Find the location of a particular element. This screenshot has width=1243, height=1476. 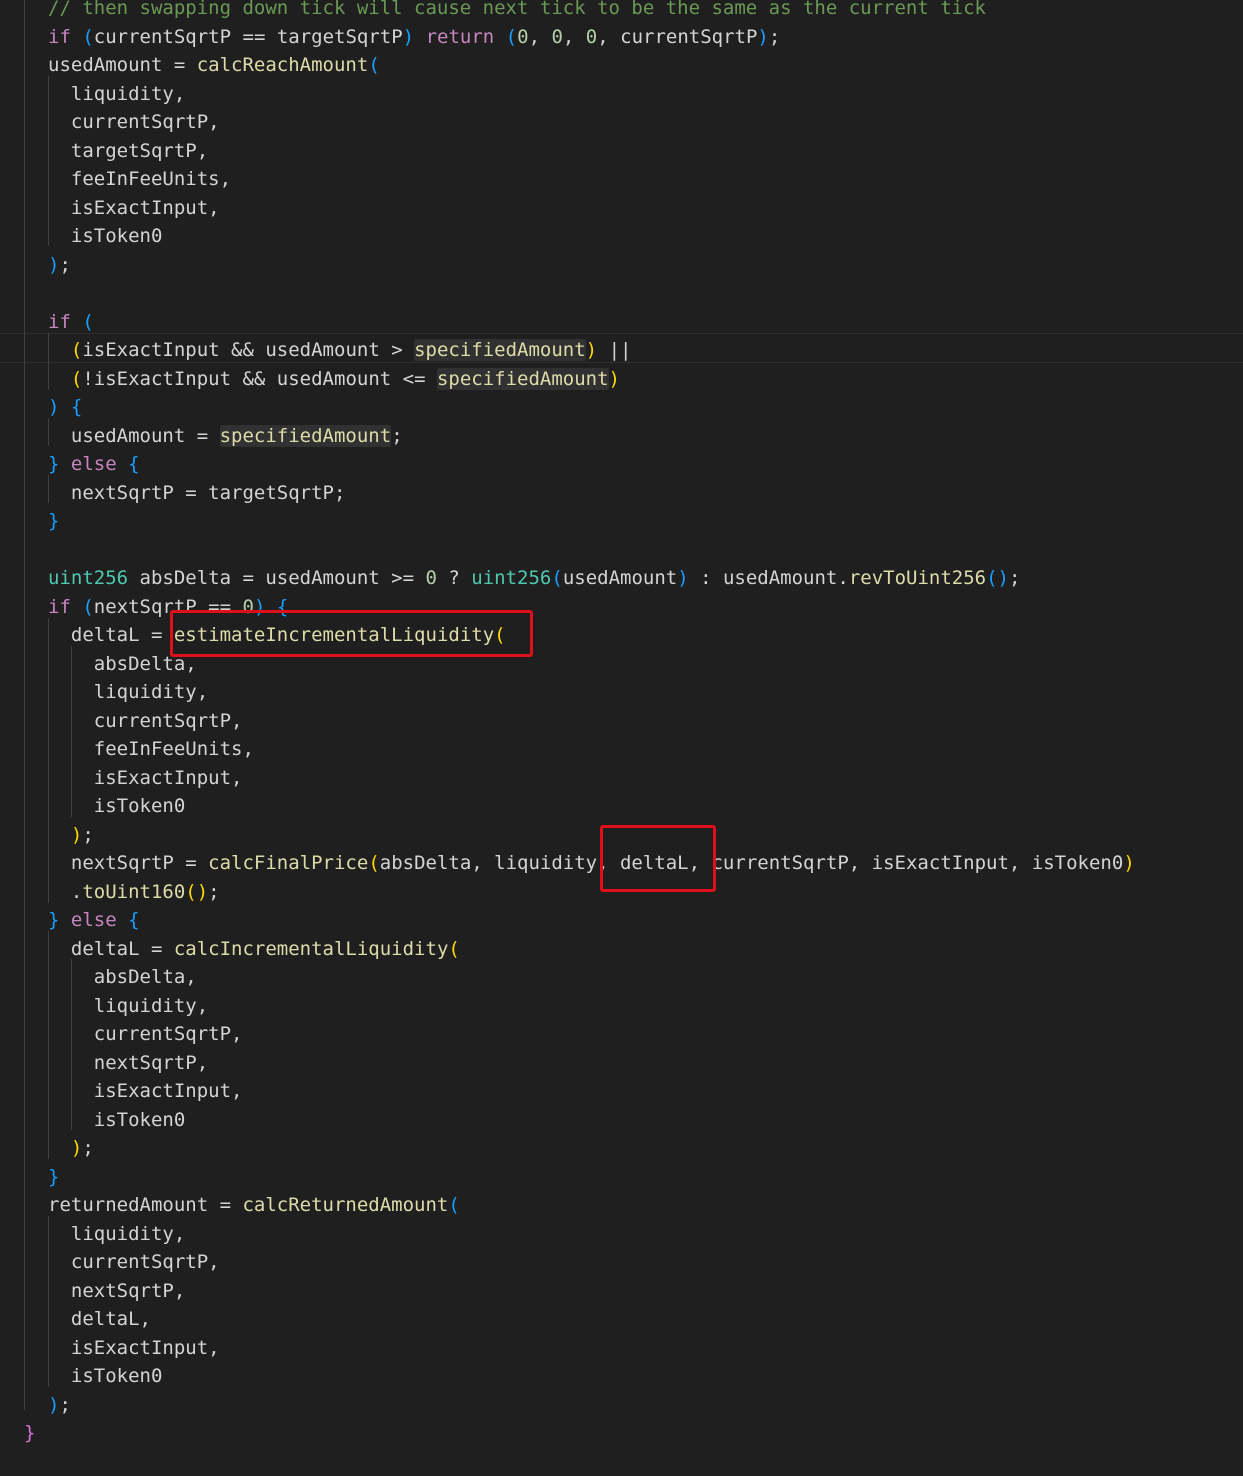

code-line: targetSqrtP, is located at coordinates (645, 151).